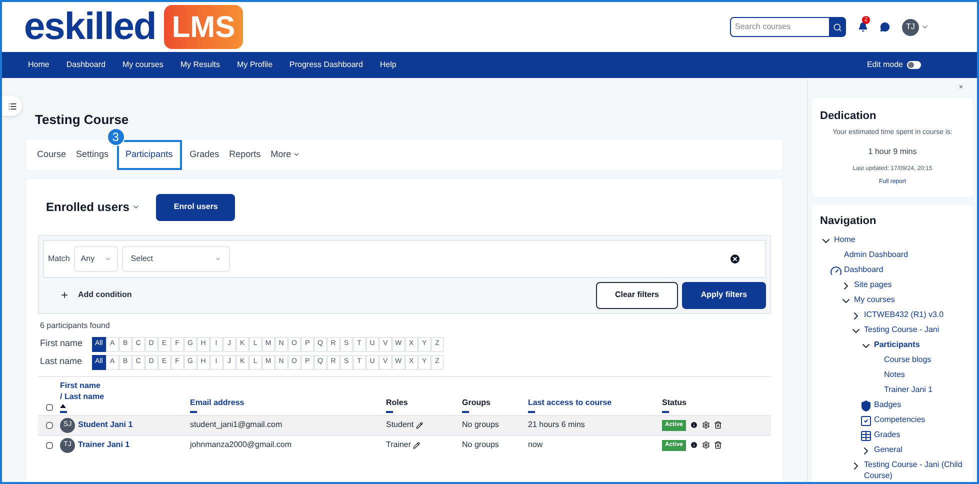  Describe the element at coordinates (397, 402) in the screenshot. I see `column-header: Roles` at that location.